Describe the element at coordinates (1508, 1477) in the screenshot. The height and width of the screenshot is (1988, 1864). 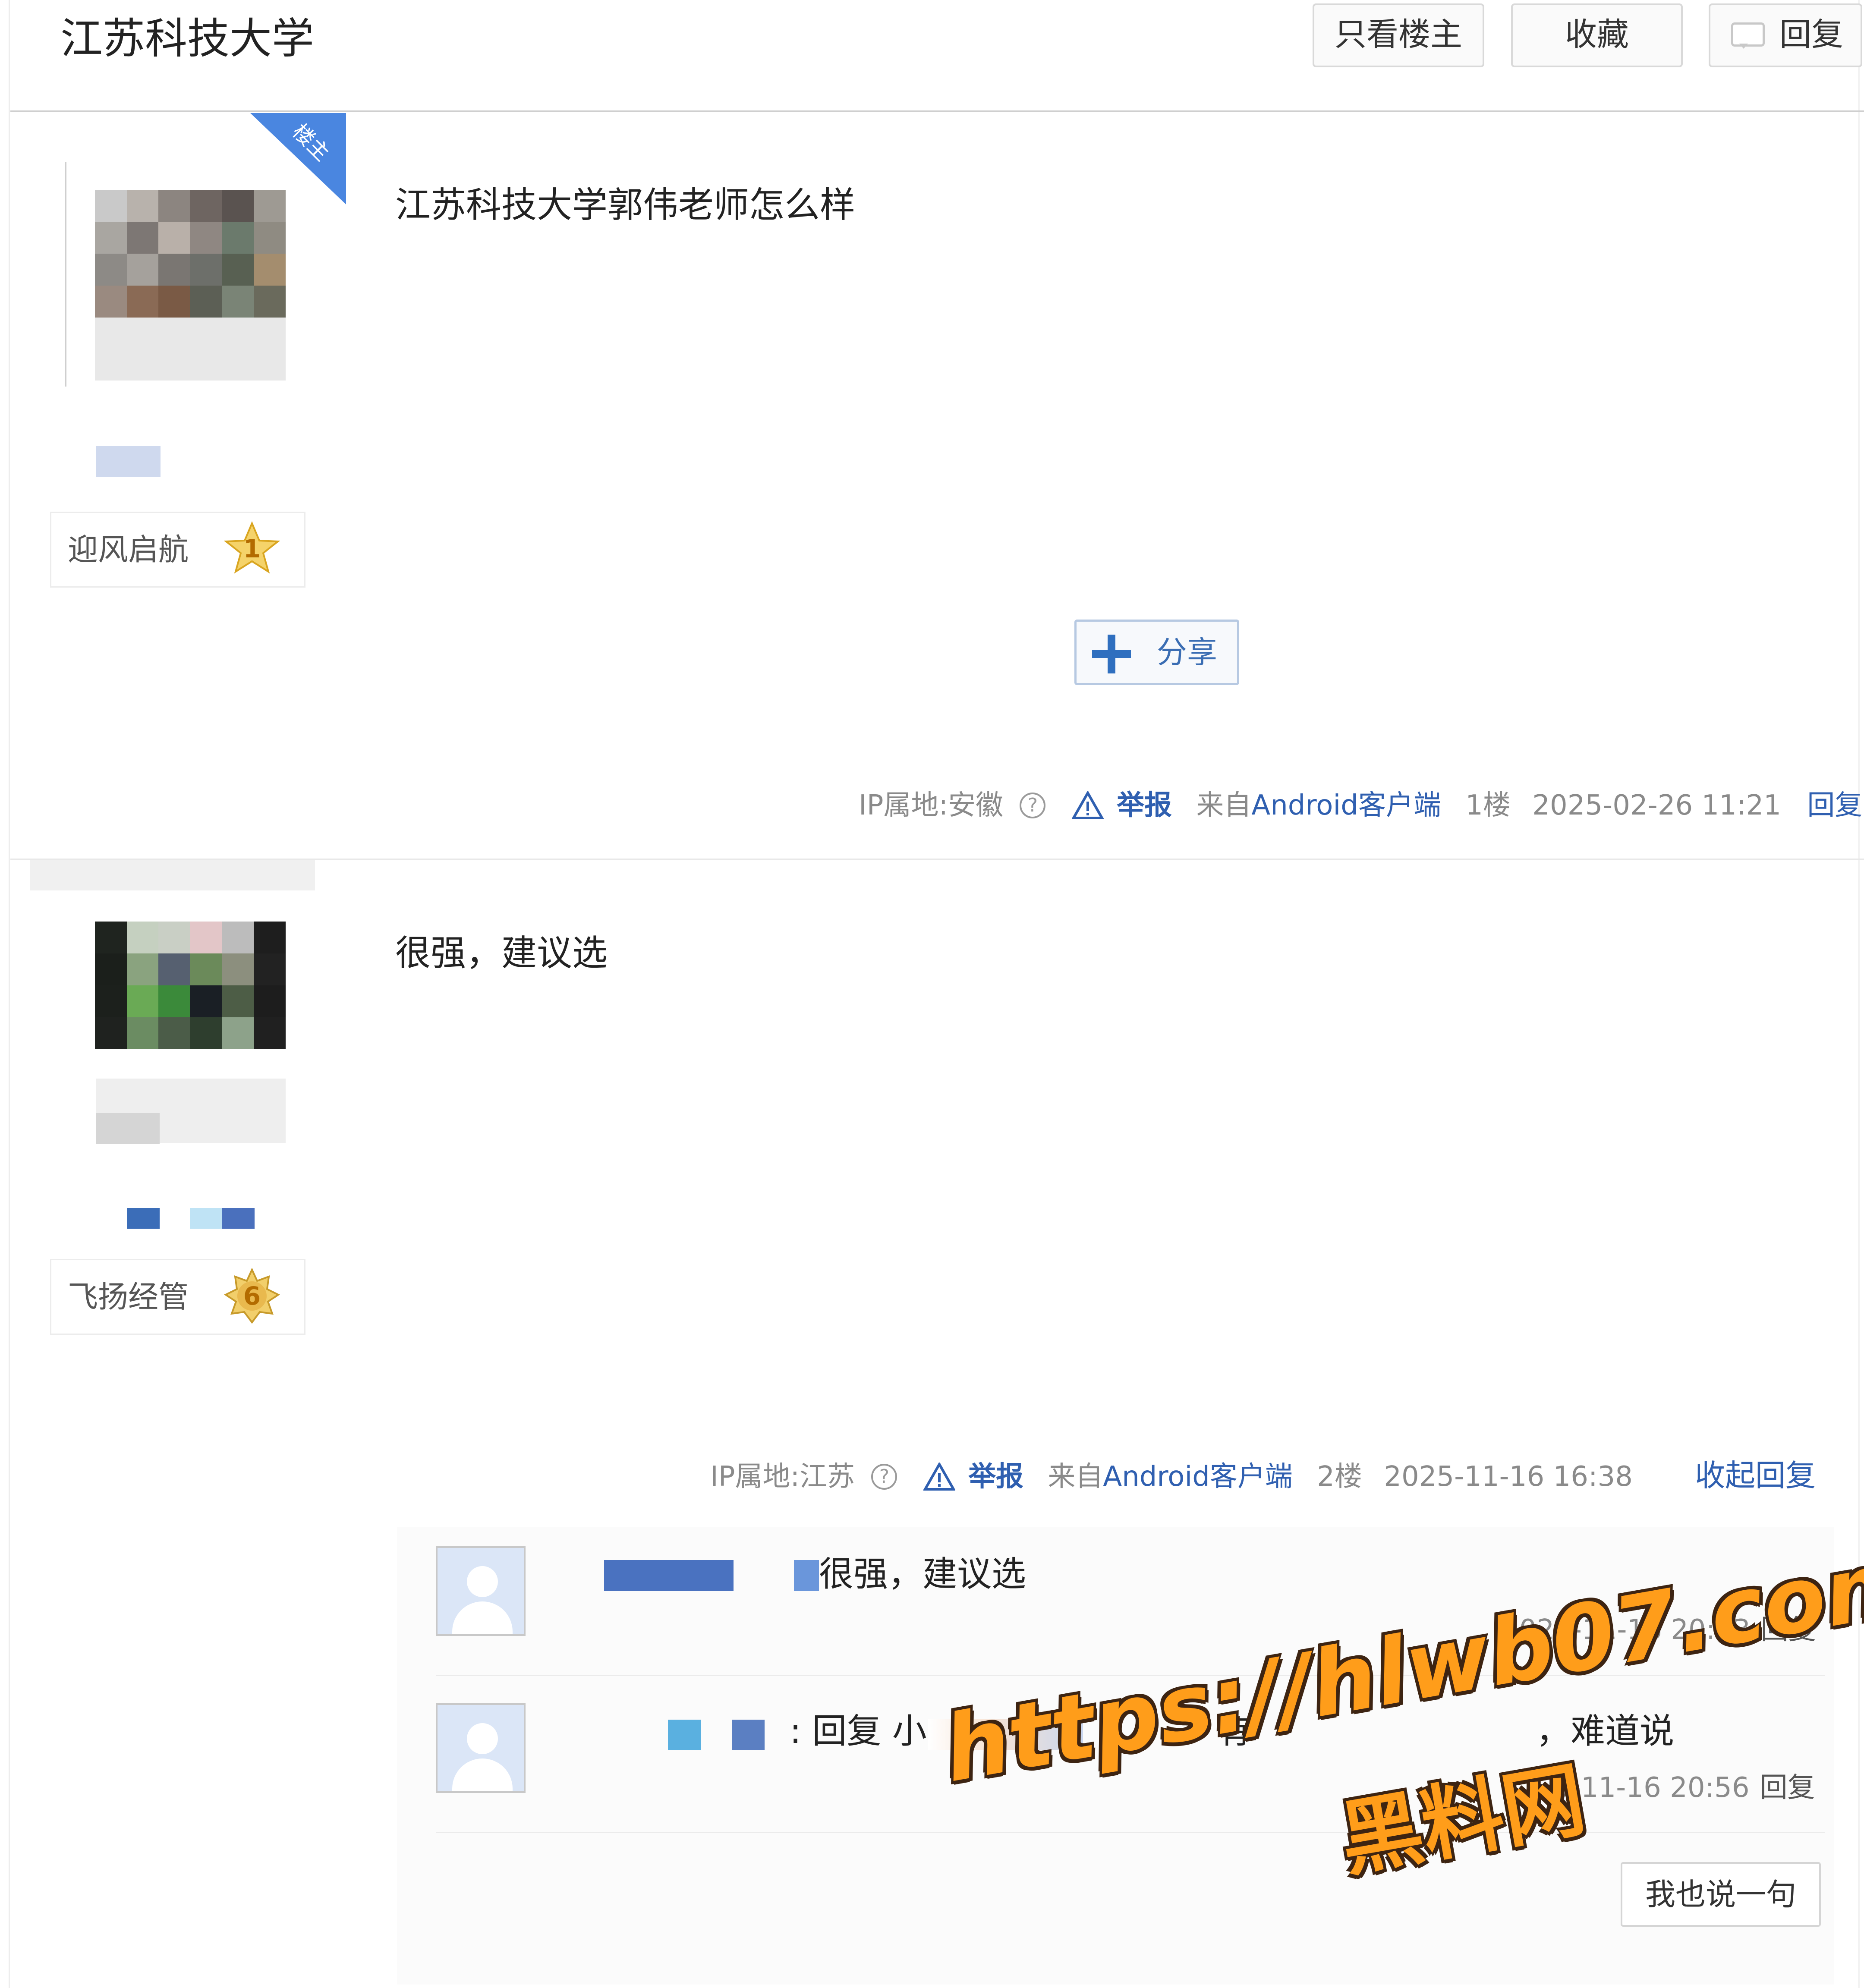
I see `post-time: 2025-11-16 16:38` at that location.